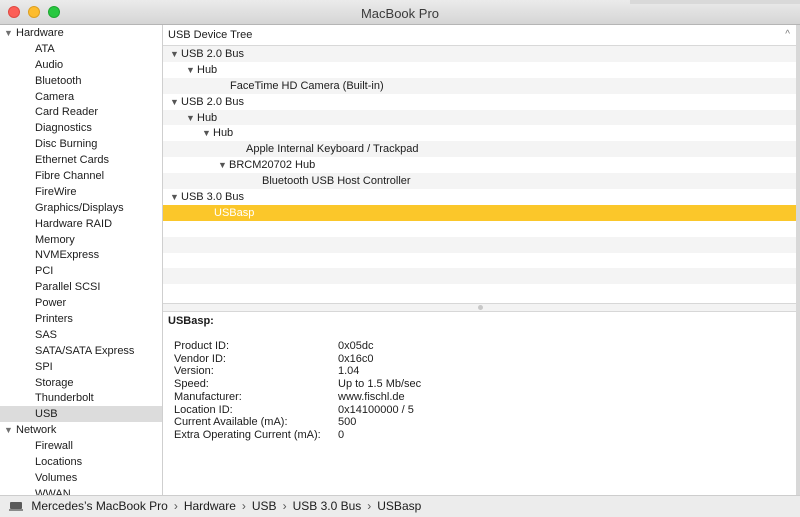 The height and width of the screenshot is (517, 800). Describe the element at coordinates (81, 287) in the screenshot. I see `sidebar-item-parallel-scsi: Parallel SCSI` at that location.